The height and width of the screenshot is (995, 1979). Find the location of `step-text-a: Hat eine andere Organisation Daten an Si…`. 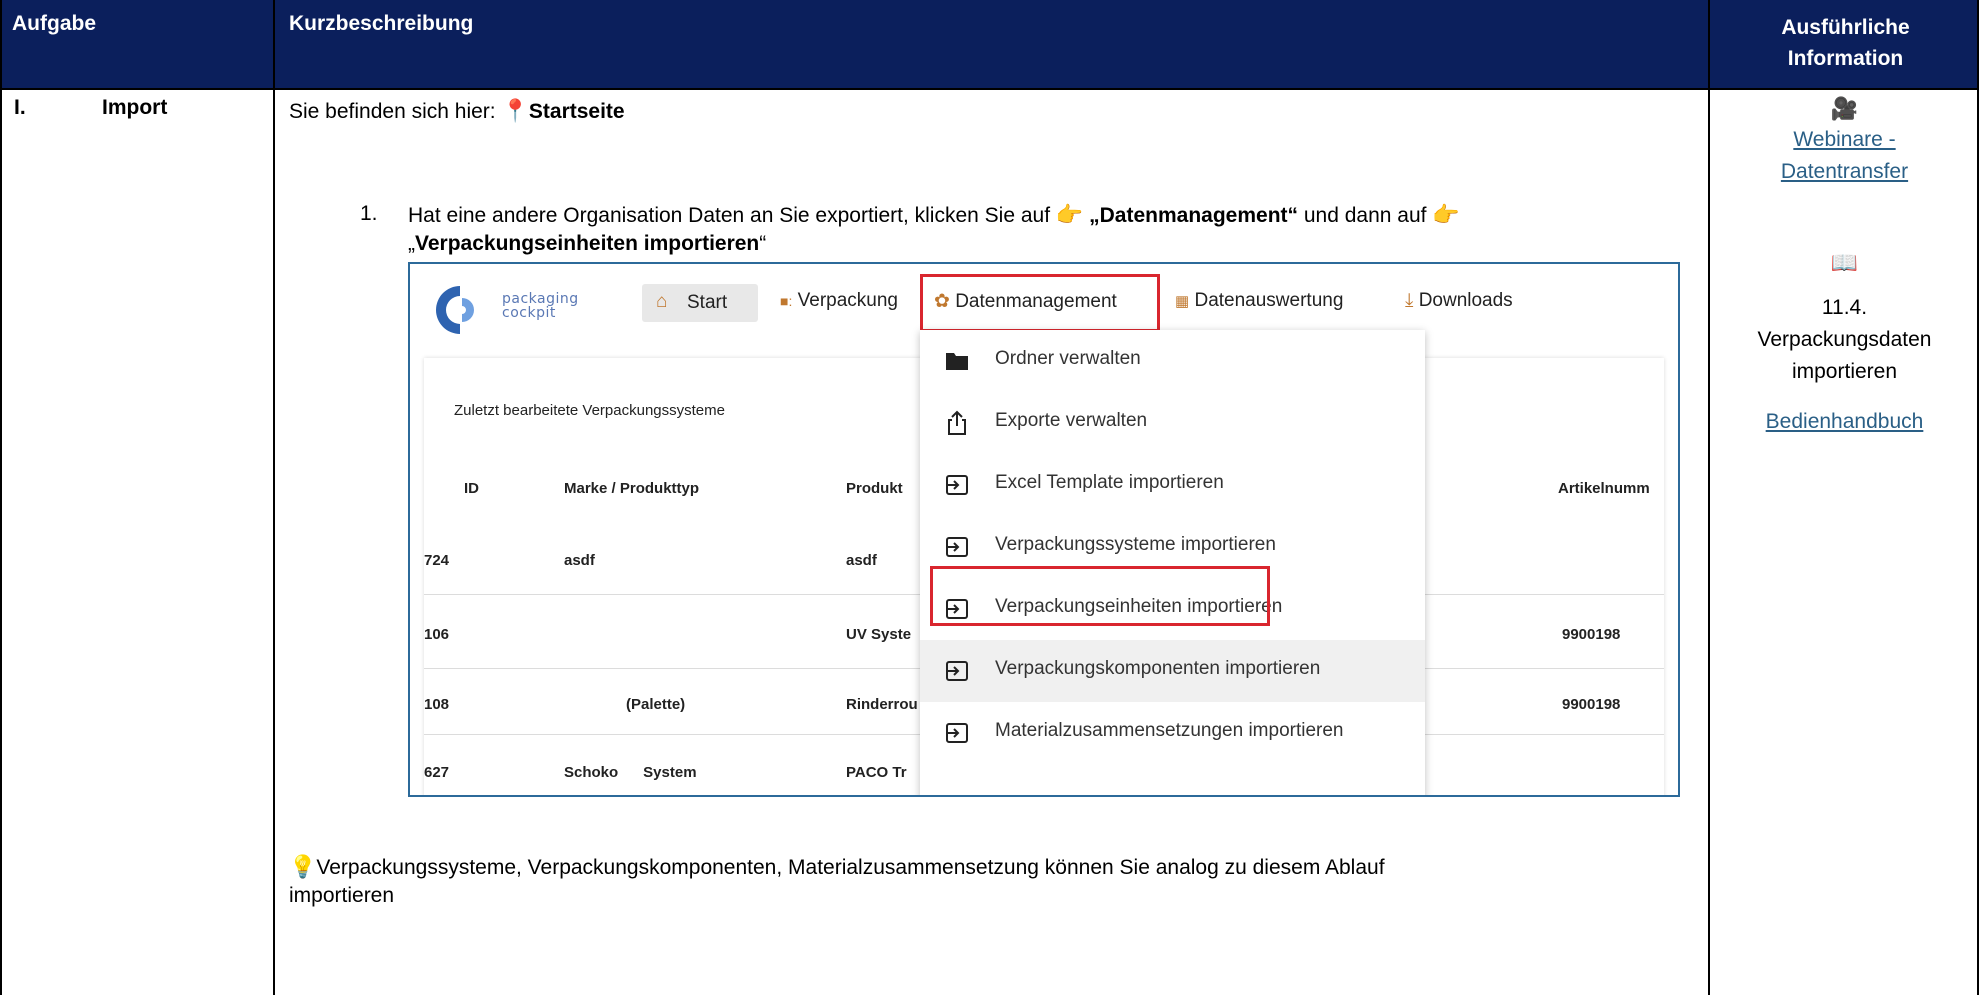

step-text-a: Hat eine andere Organisation Daten an Si… is located at coordinates (729, 215).